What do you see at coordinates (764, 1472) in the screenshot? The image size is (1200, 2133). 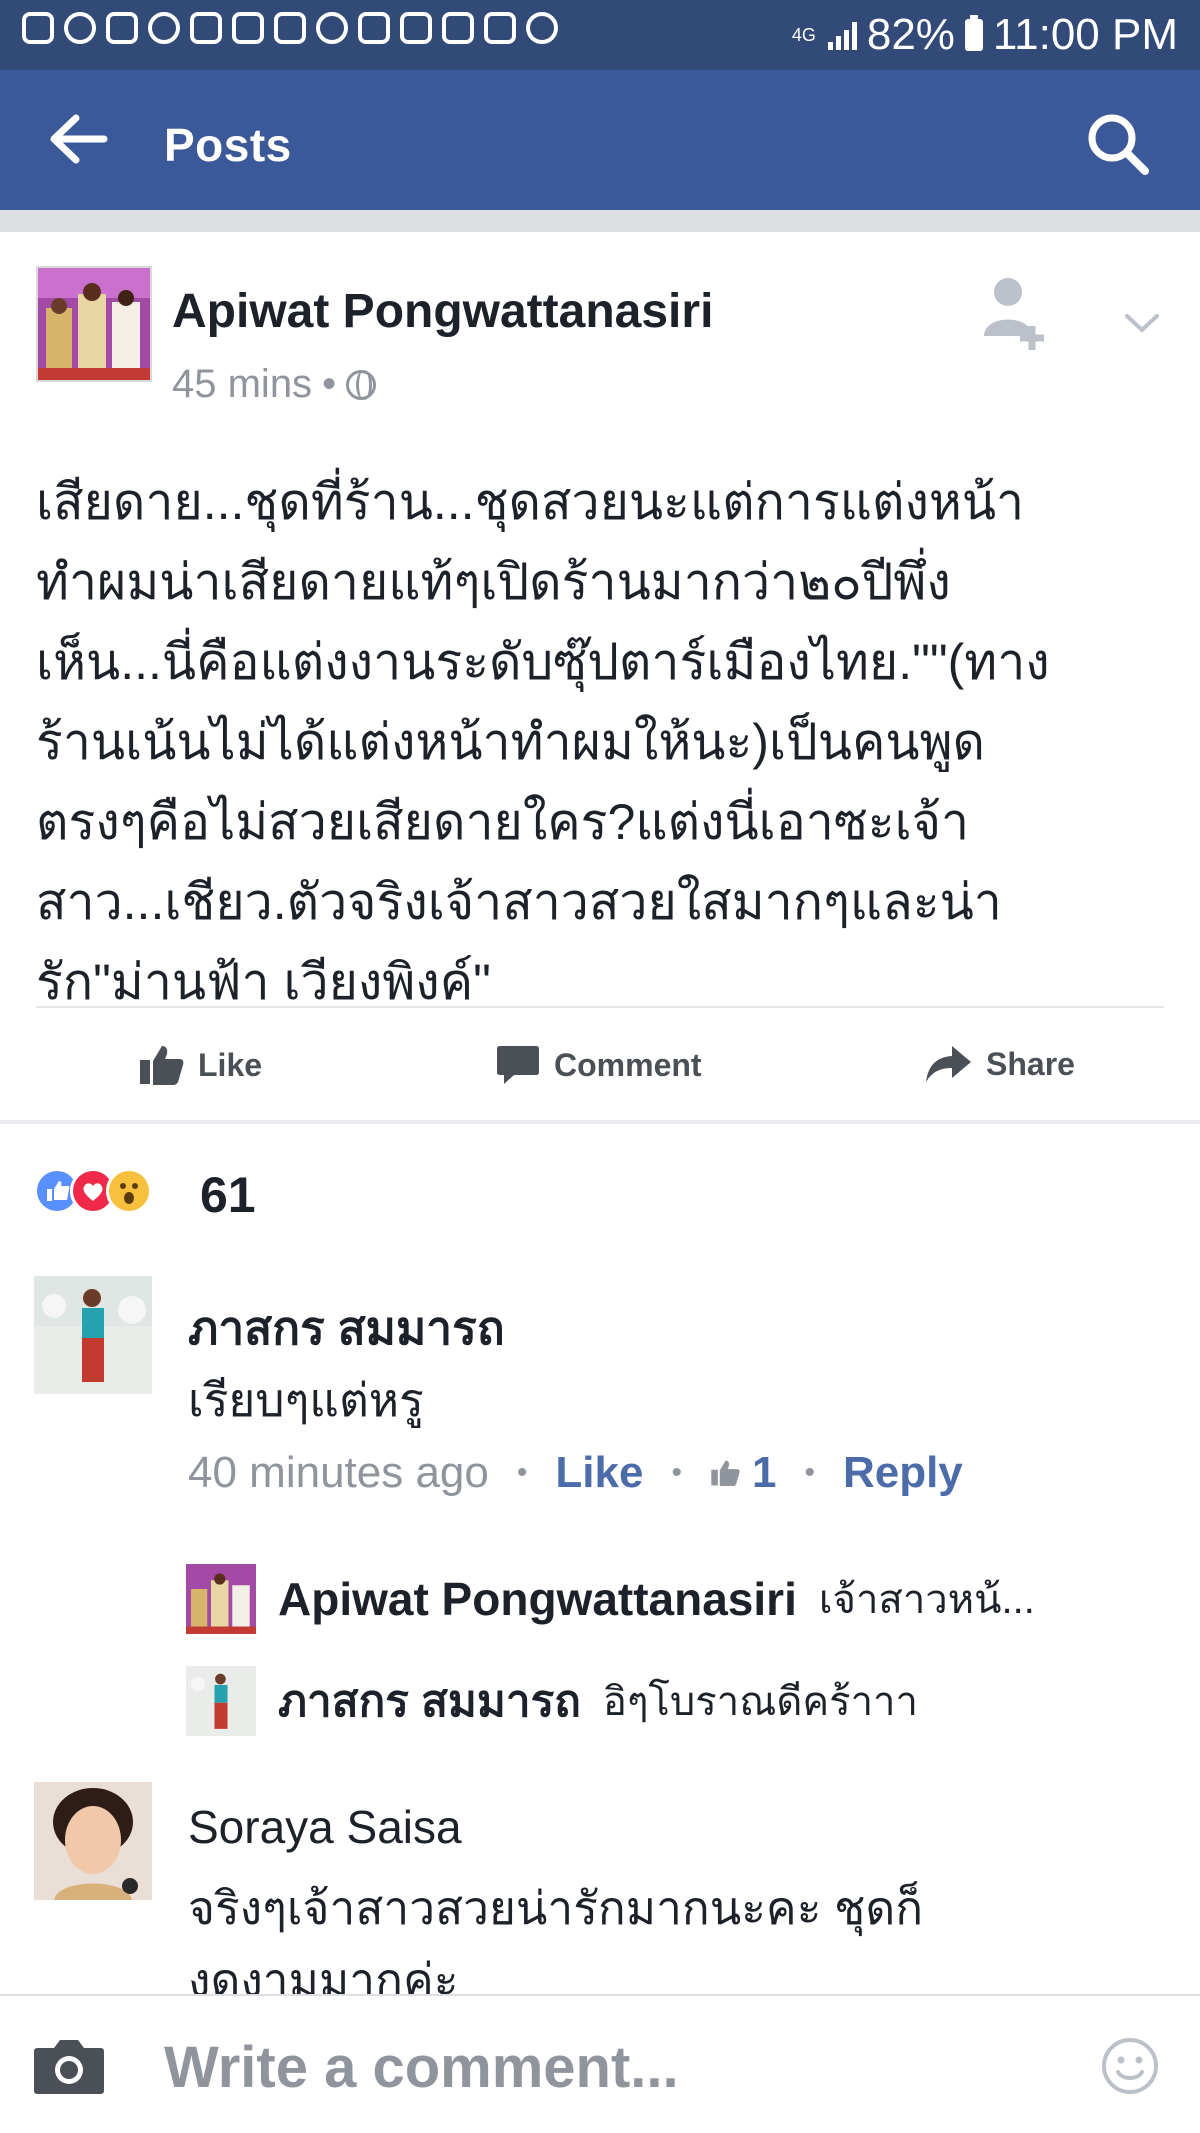 I see `like-count-value: 1` at bounding box center [764, 1472].